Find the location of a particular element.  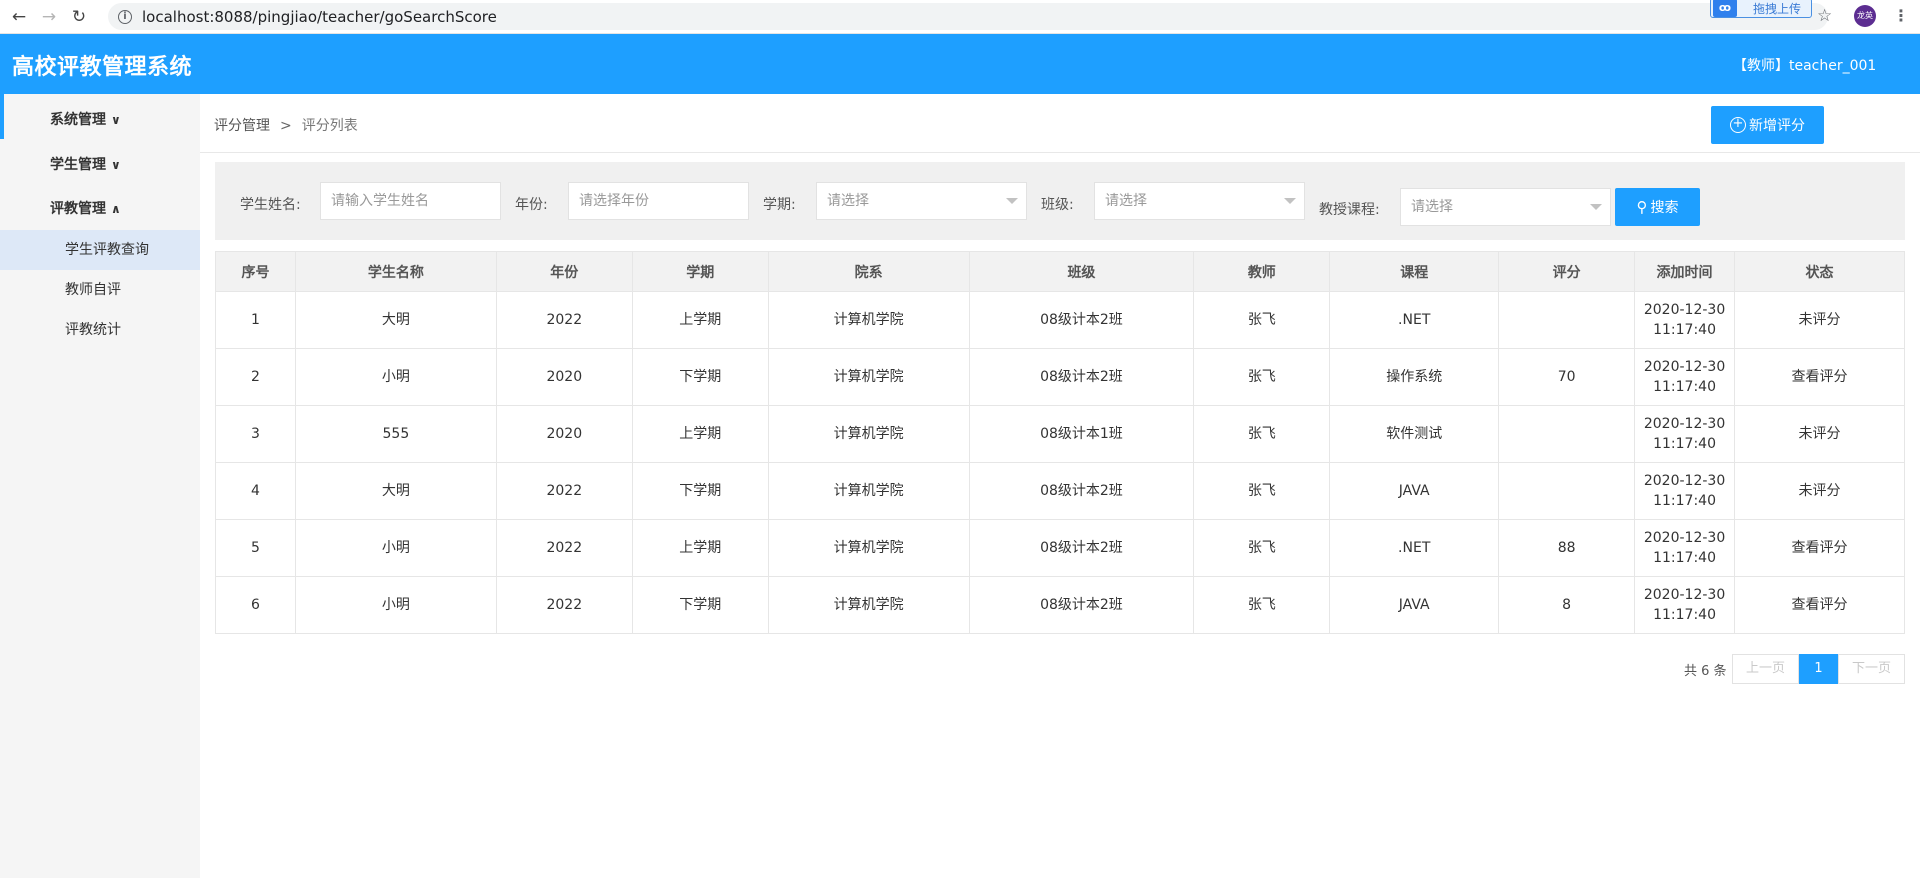

column-header: 添加时间 is located at coordinates (1685, 271).